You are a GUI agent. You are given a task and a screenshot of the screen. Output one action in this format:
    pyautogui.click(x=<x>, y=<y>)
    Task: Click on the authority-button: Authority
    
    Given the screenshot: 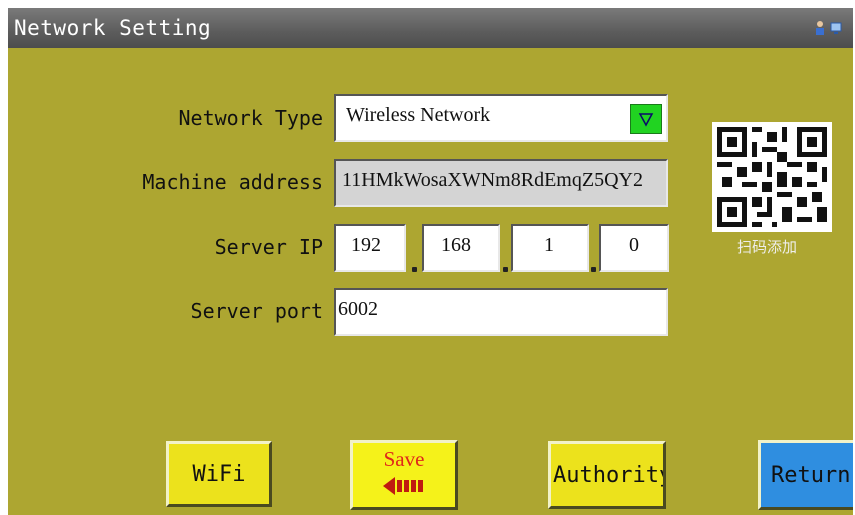 What is the action you would take?
    pyautogui.click(x=607, y=475)
    